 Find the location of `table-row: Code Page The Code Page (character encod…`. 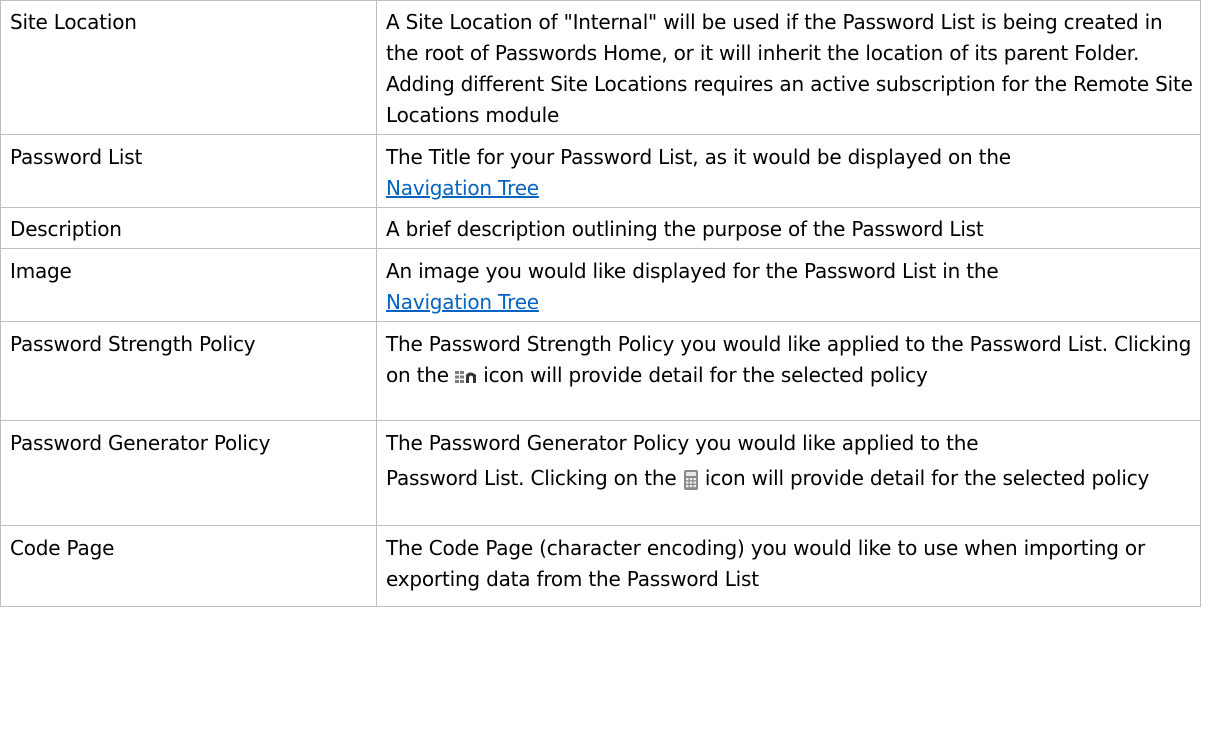

table-row: Code Page The Code Page (character encod… is located at coordinates (600, 566).